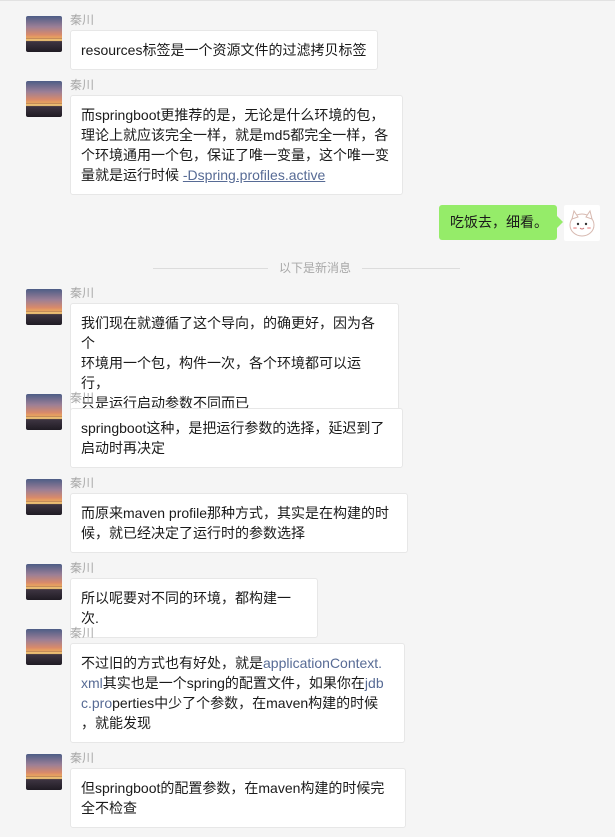  What do you see at coordinates (97, 703) in the screenshot?
I see `highlight-text: c.pro` at bounding box center [97, 703].